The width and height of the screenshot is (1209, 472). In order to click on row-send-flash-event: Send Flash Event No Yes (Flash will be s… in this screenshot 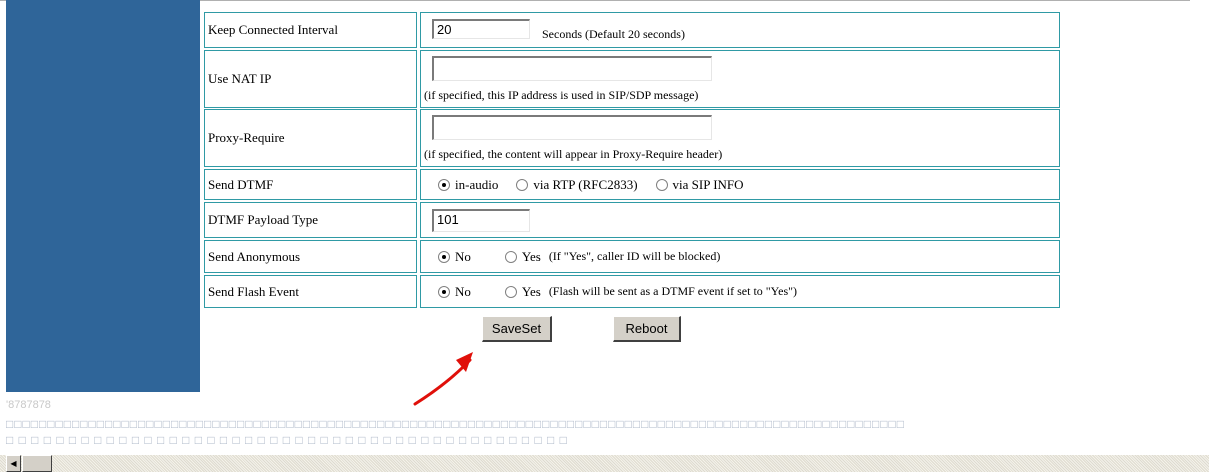, I will do `click(632, 291)`.